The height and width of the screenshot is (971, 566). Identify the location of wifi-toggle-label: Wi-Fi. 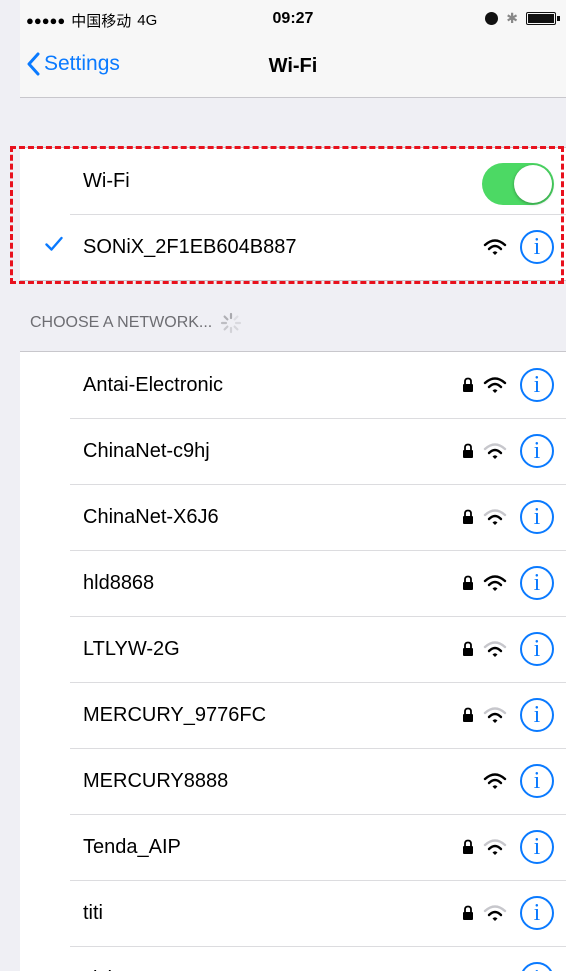
(106, 180).